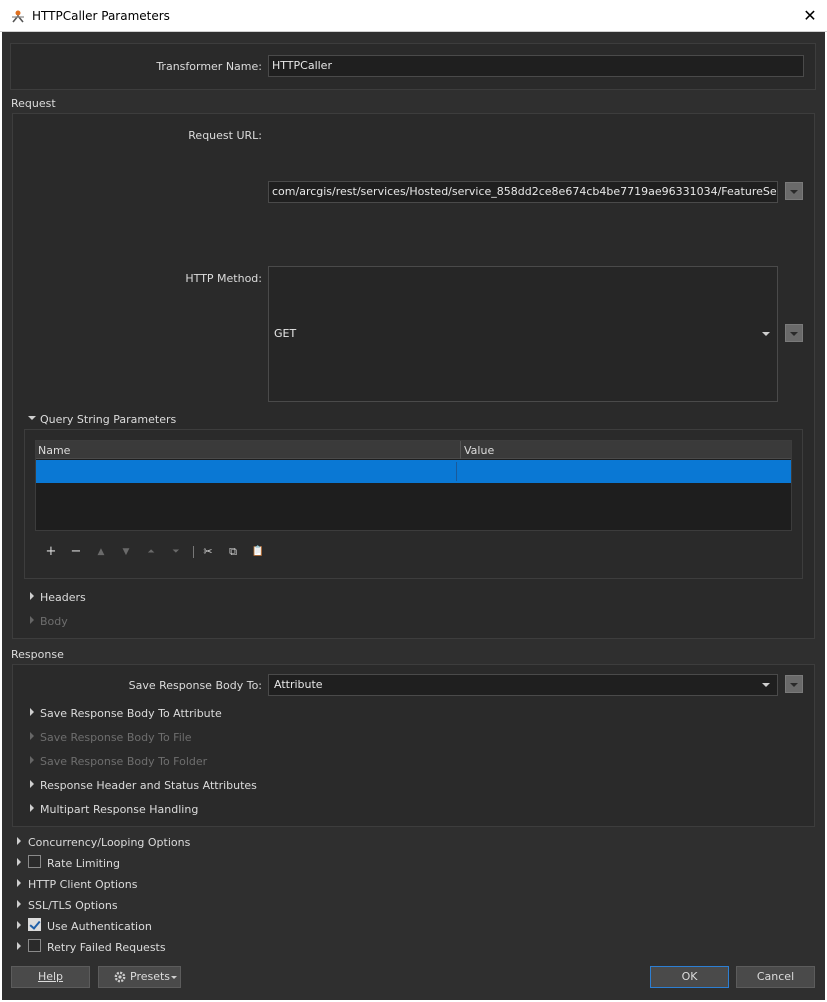 The width and height of the screenshot is (827, 1002). Describe the element at coordinates (225, 135) in the screenshot. I see `request-url-label: Request URL:` at that location.